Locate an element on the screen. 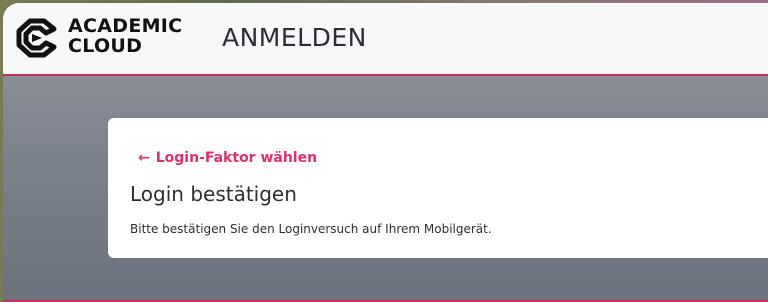  back-link-label: Login-Faktor wählen is located at coordinates (236, 158).